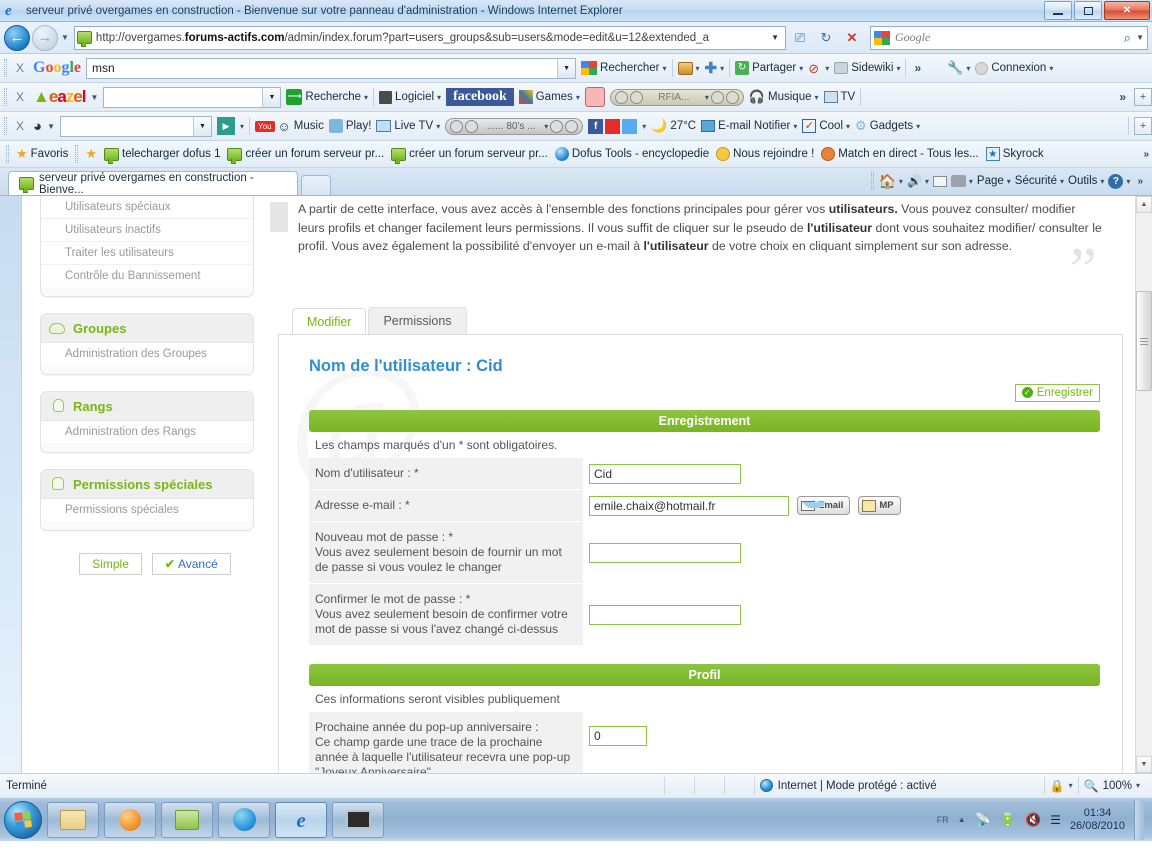 The width and height of the screenshot is (1152, 864). Describe the element at coordinates (331, 68) in the screenshot. I see `google-search-field: msn ▼` at that location.